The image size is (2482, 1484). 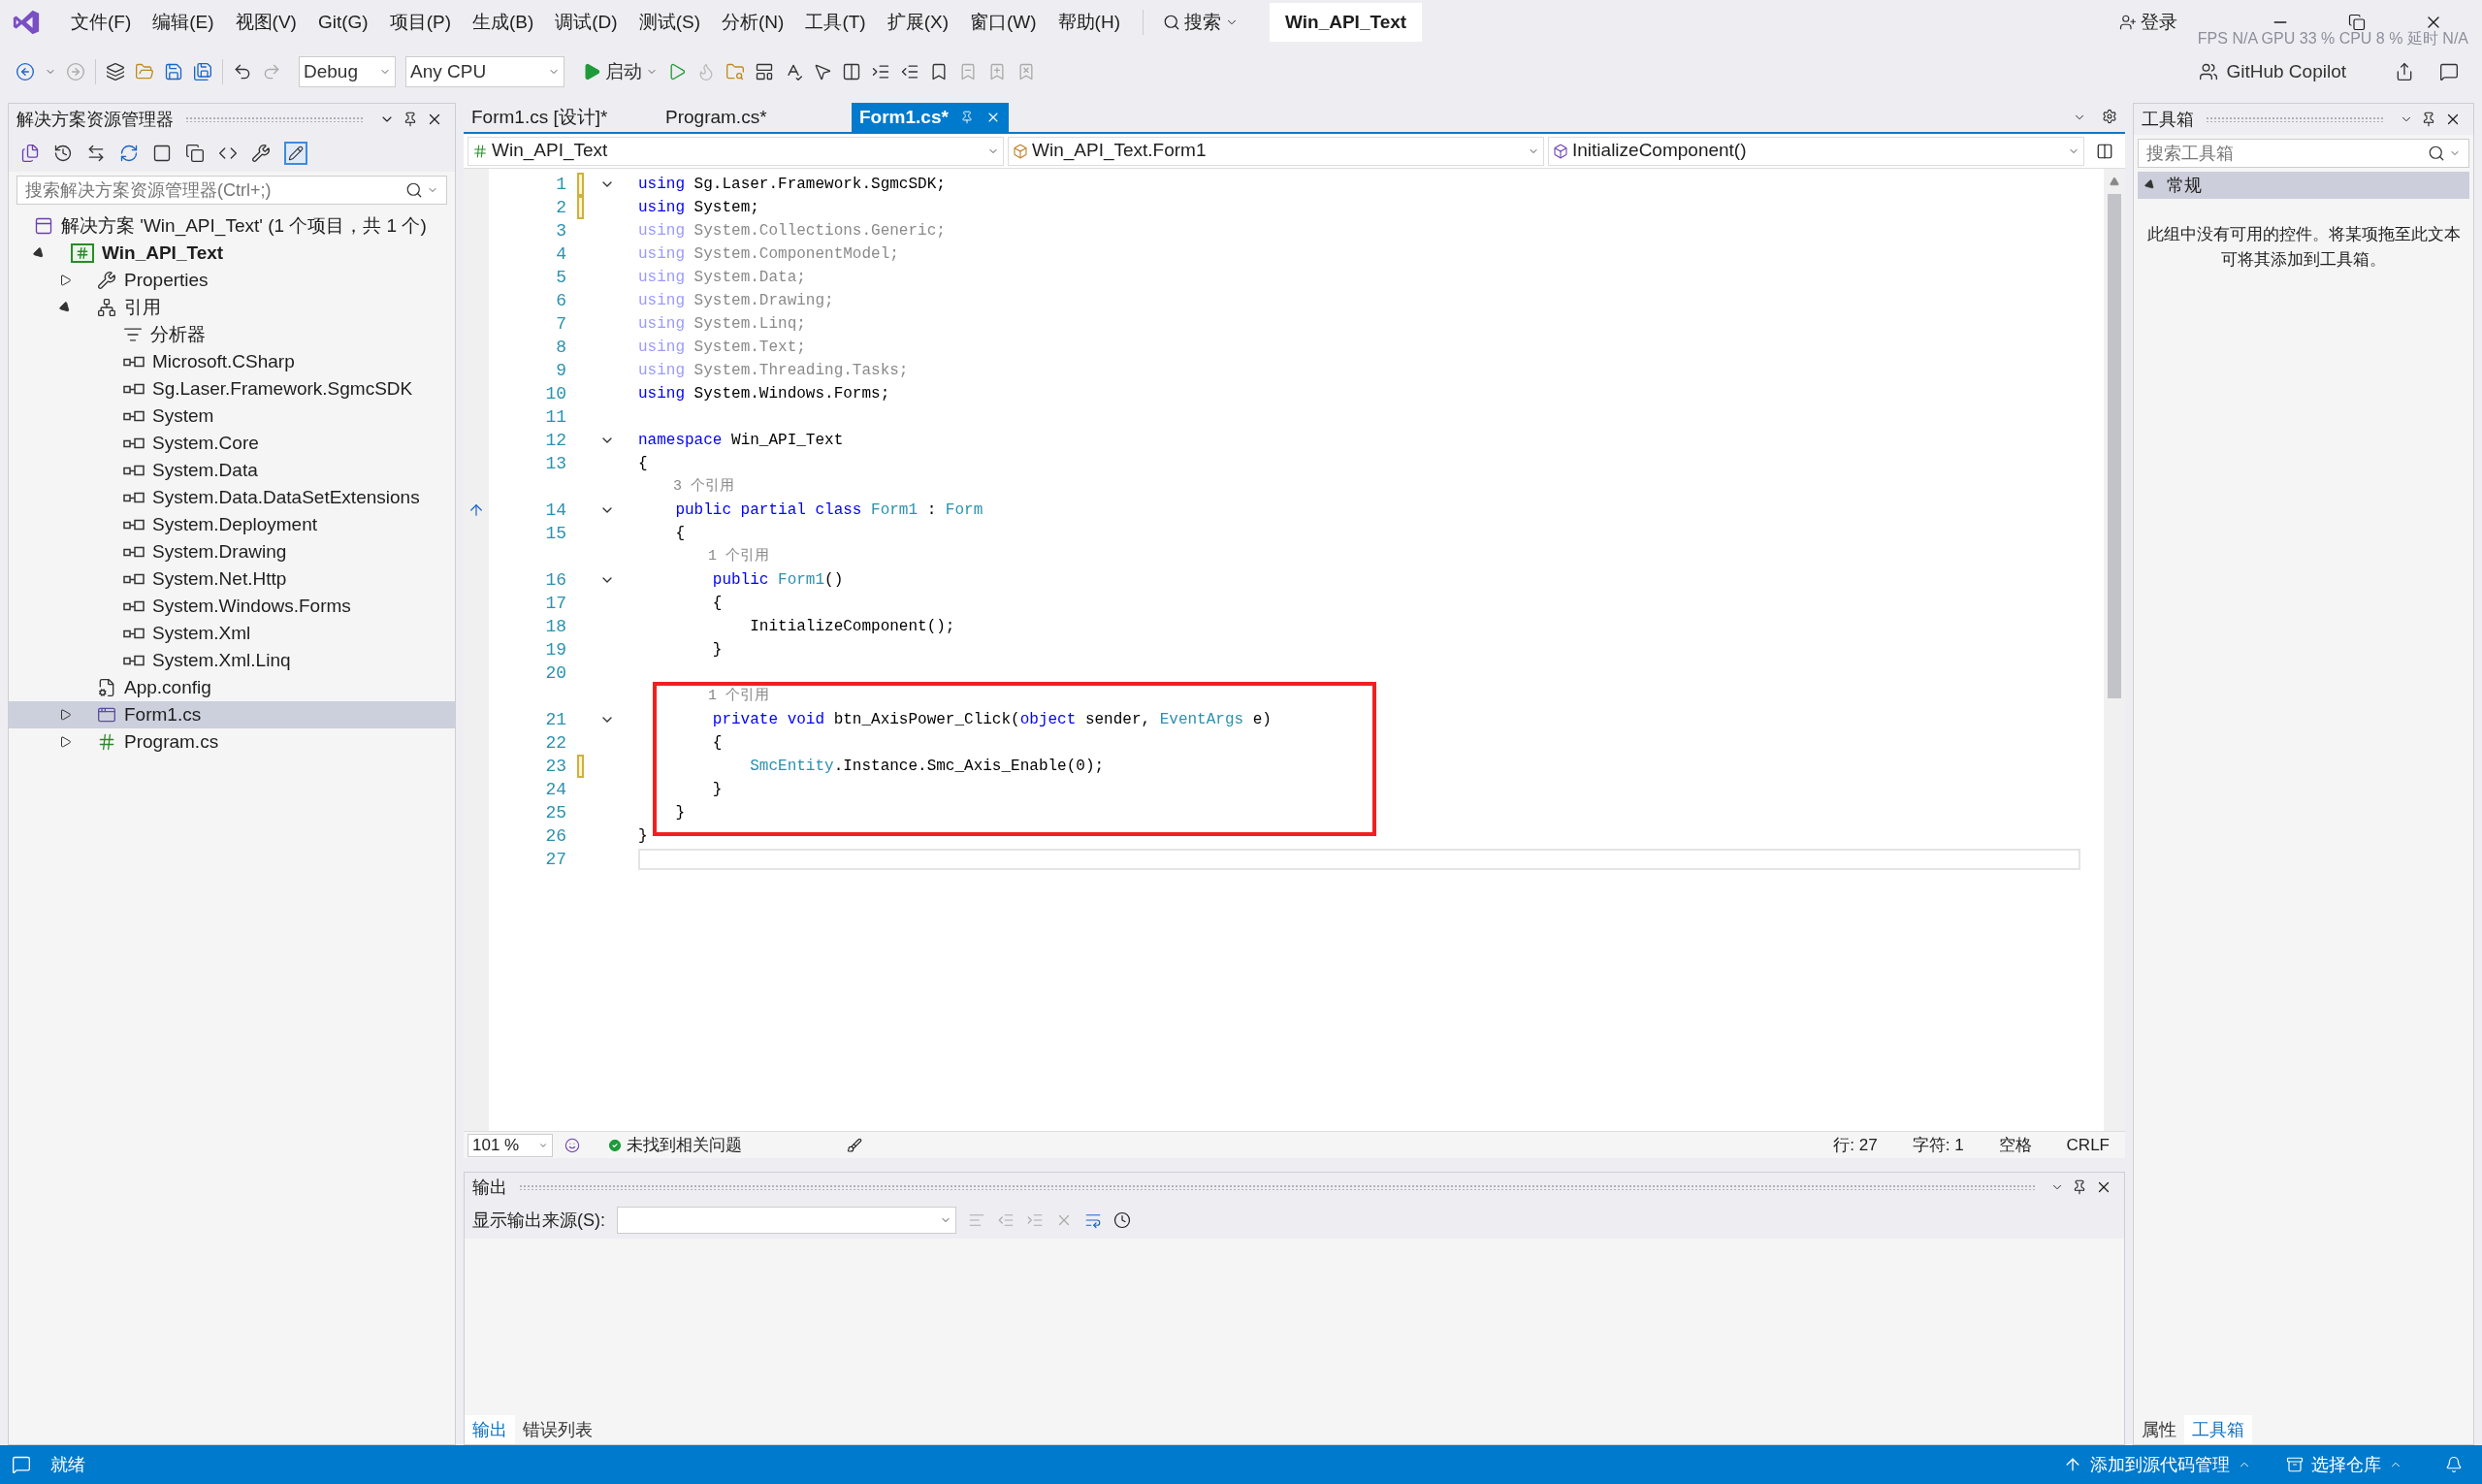 What do you see at coordinates (2128, 22) in the screenshot?
I see `user-plus-icon` at bounding box center [2128, 22].